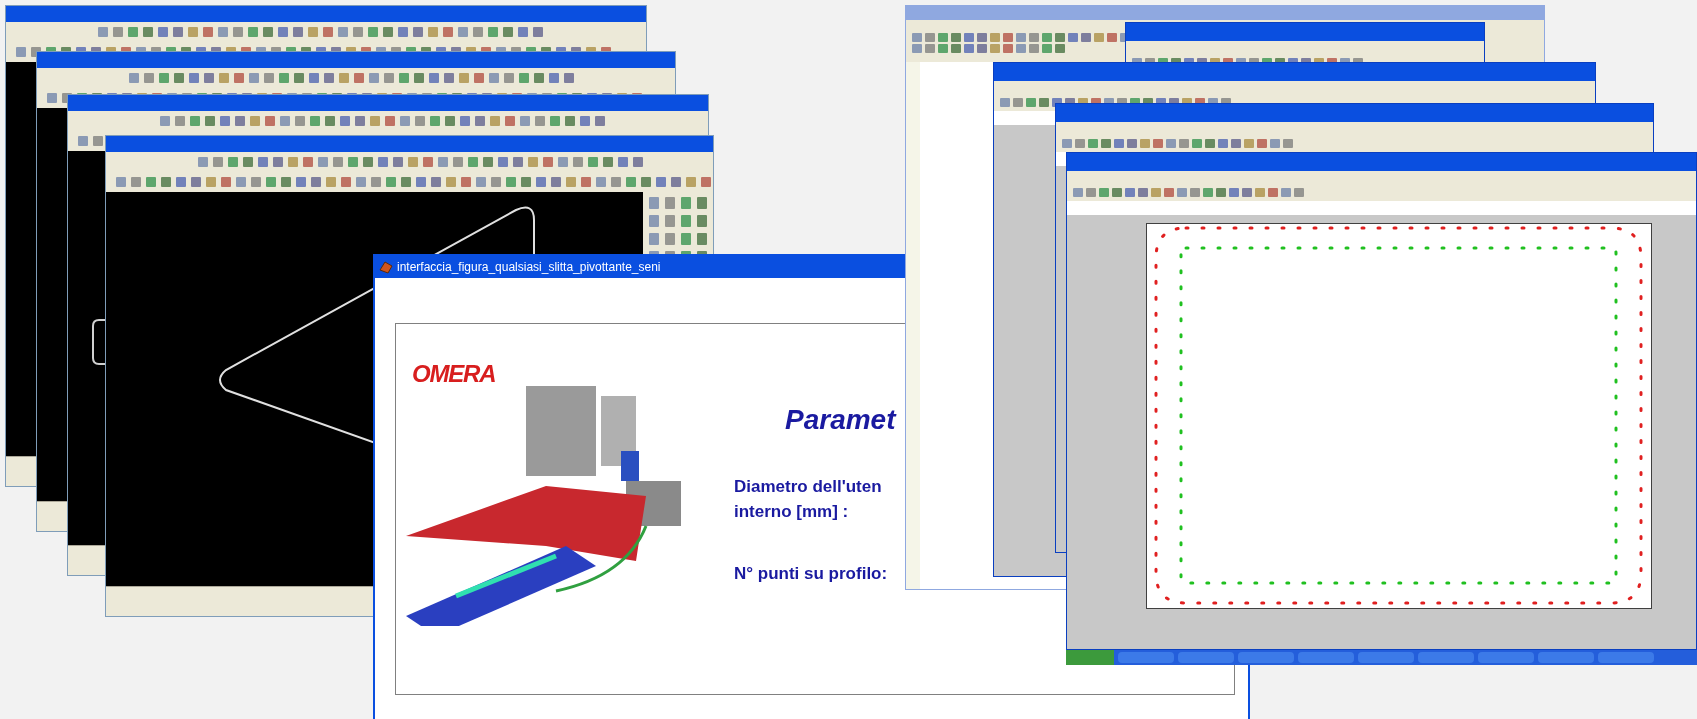 The image size is (1697, 719). Describe the element at coordinates (1090, 657) in the screenshot. I see `start-button` at that location.